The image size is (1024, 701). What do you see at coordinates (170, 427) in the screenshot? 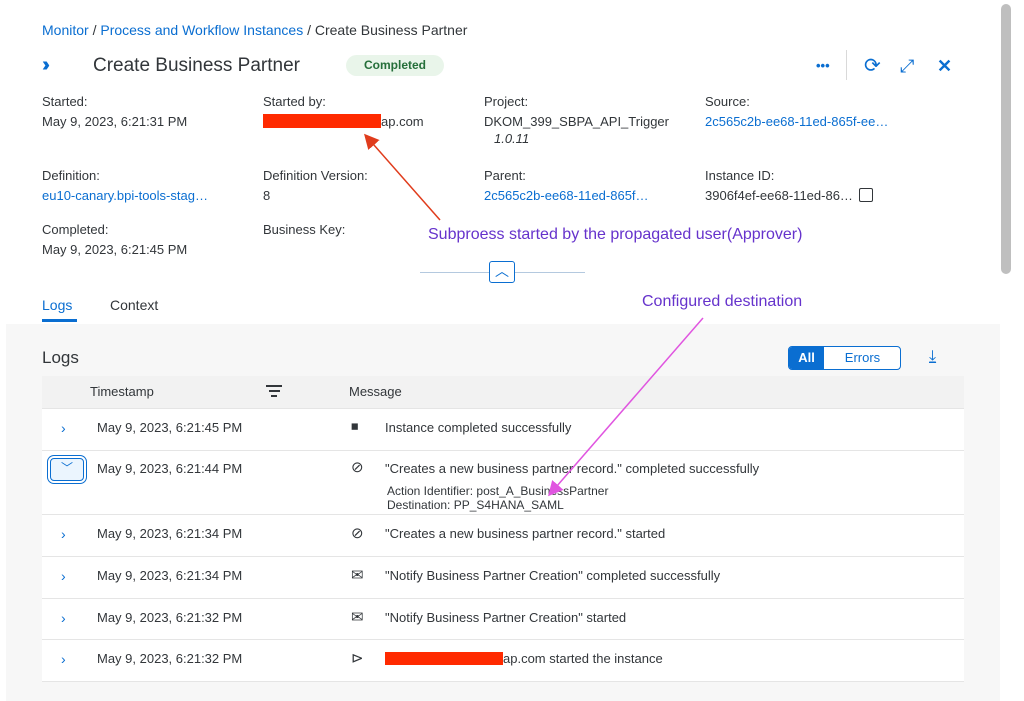
I see `row-timestamp: May 9, 2023, 6:21:45 PM` at bounding box center [170, 427].